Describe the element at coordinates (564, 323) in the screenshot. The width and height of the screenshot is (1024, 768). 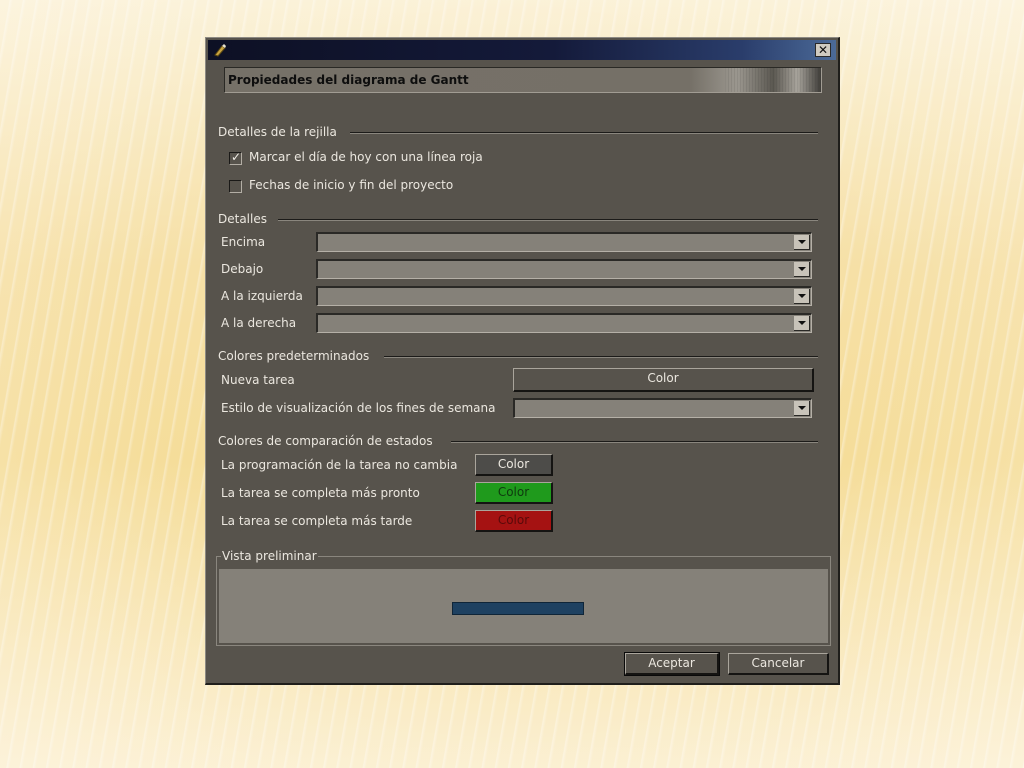
I see `right-select` at that location.